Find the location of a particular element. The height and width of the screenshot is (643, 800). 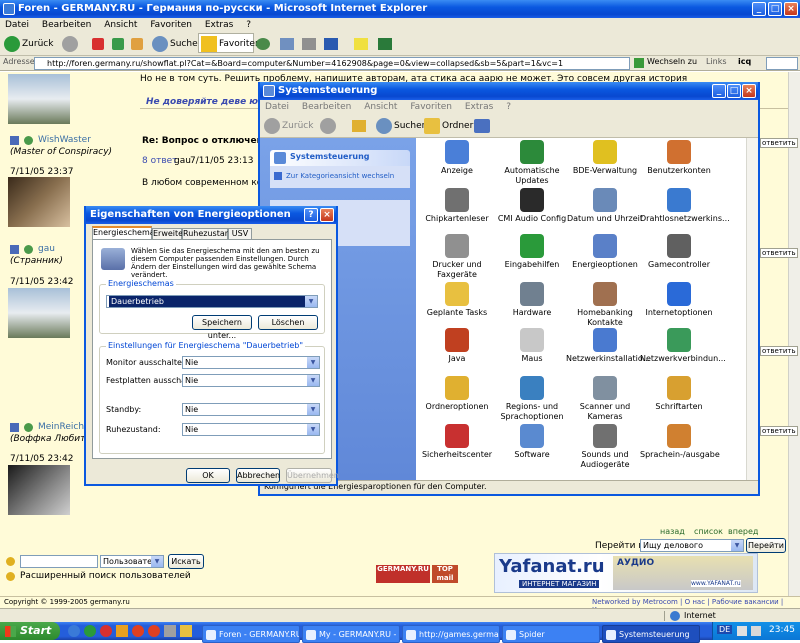

views-icon is located at coordinates (482, 126).